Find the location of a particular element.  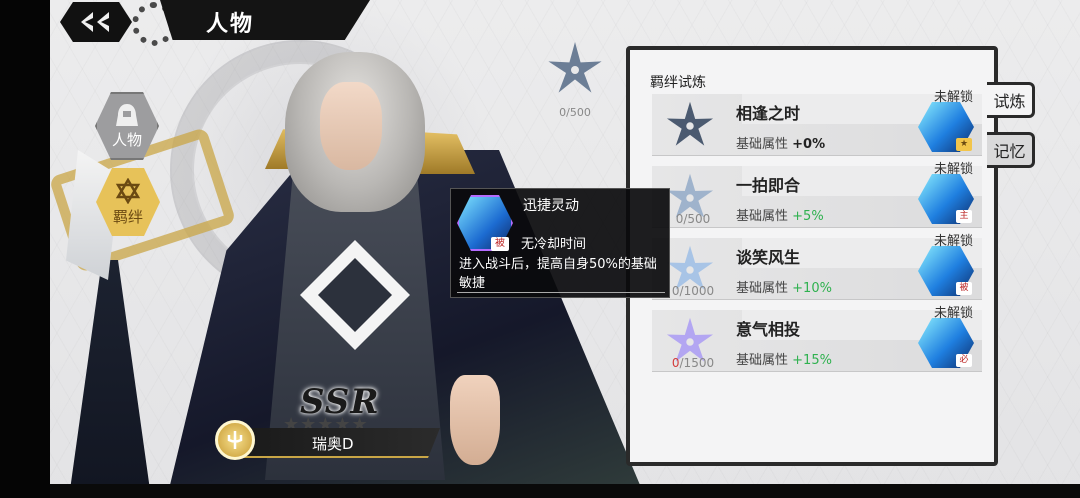

passive-tag: 被 is located at coordinates (500, 244).